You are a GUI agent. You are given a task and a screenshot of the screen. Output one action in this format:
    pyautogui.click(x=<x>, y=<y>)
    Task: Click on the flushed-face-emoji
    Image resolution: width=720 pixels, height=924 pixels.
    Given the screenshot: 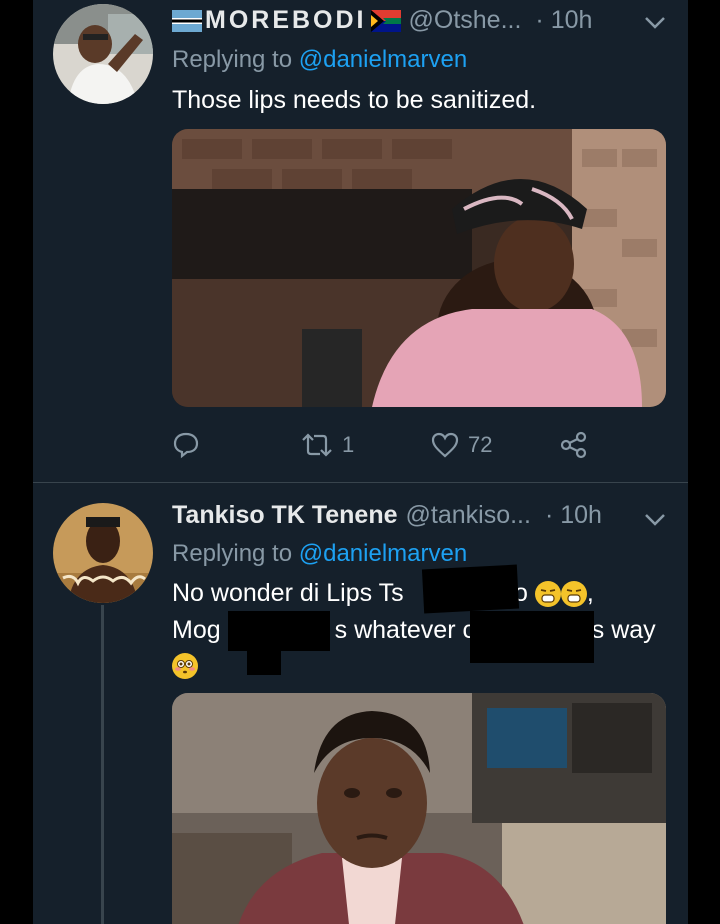 What is the action you would take?
    pyautogui.click(x=185, y=666)
    